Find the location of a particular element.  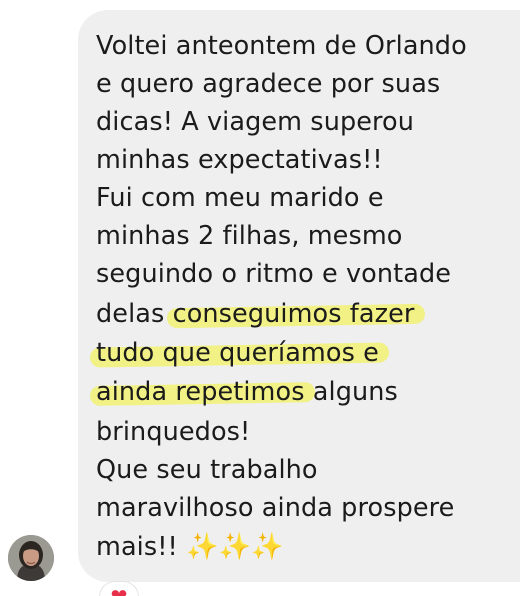

highlighted-text: conseguimos fazer is located at coordinates (293, 314).